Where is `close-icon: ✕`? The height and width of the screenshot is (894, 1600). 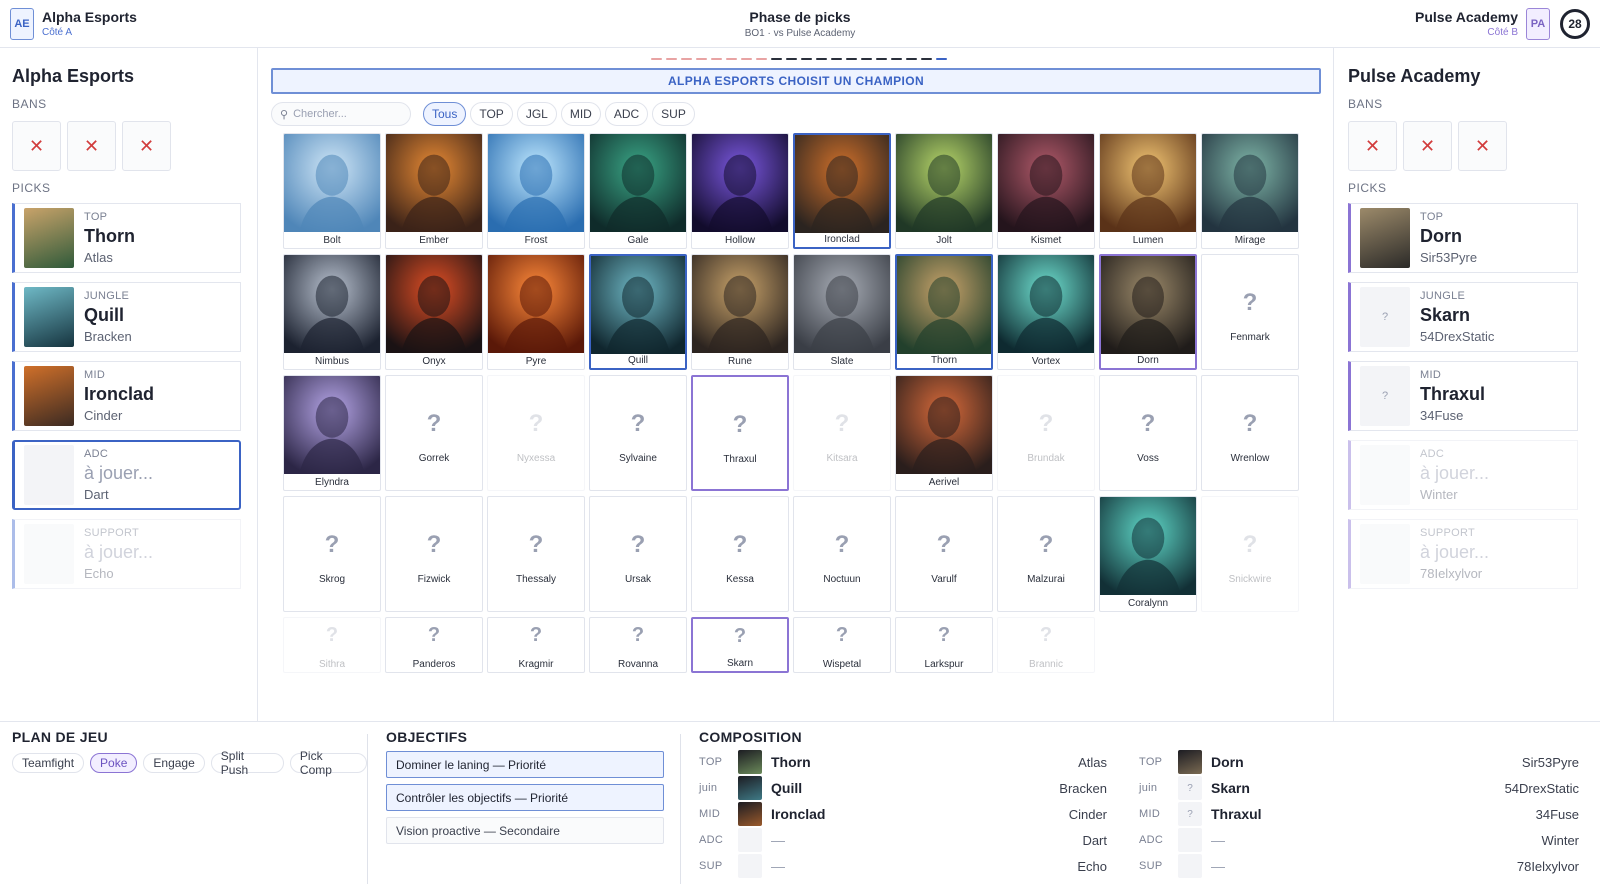
close-icon: ✕ is located at coordinates (91, 145).